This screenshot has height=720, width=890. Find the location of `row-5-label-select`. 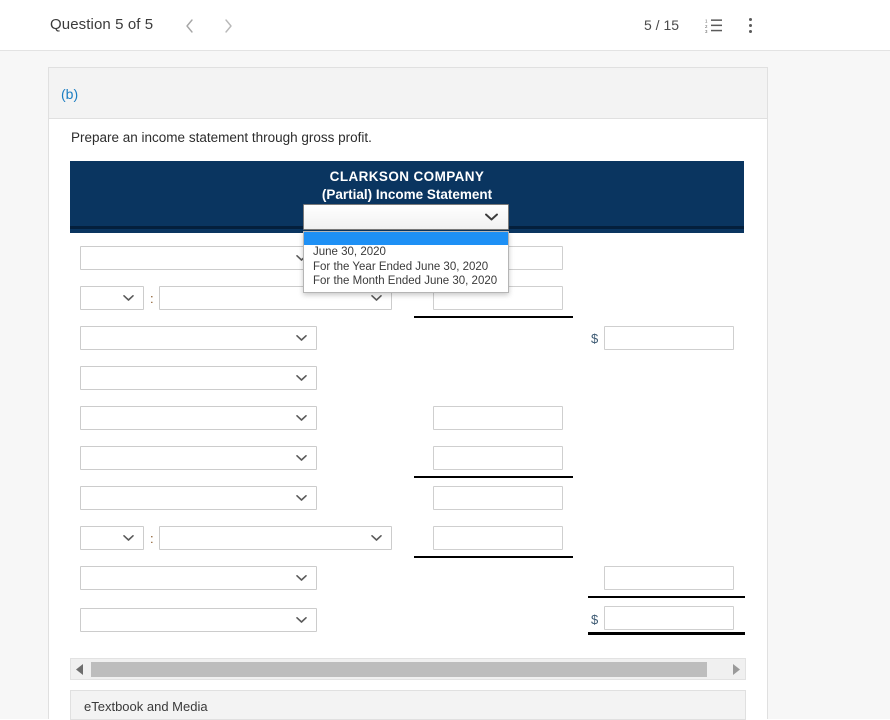

row-5-label-select is located at coordinates (198, 418).